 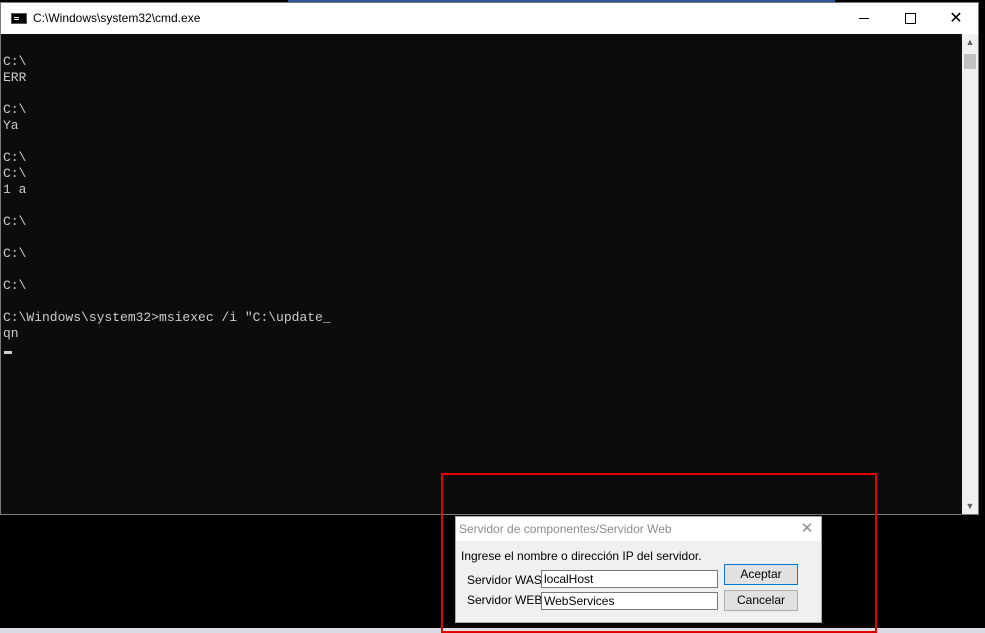 I want to click on close-icon: ✕, so click(x=956, y=18).